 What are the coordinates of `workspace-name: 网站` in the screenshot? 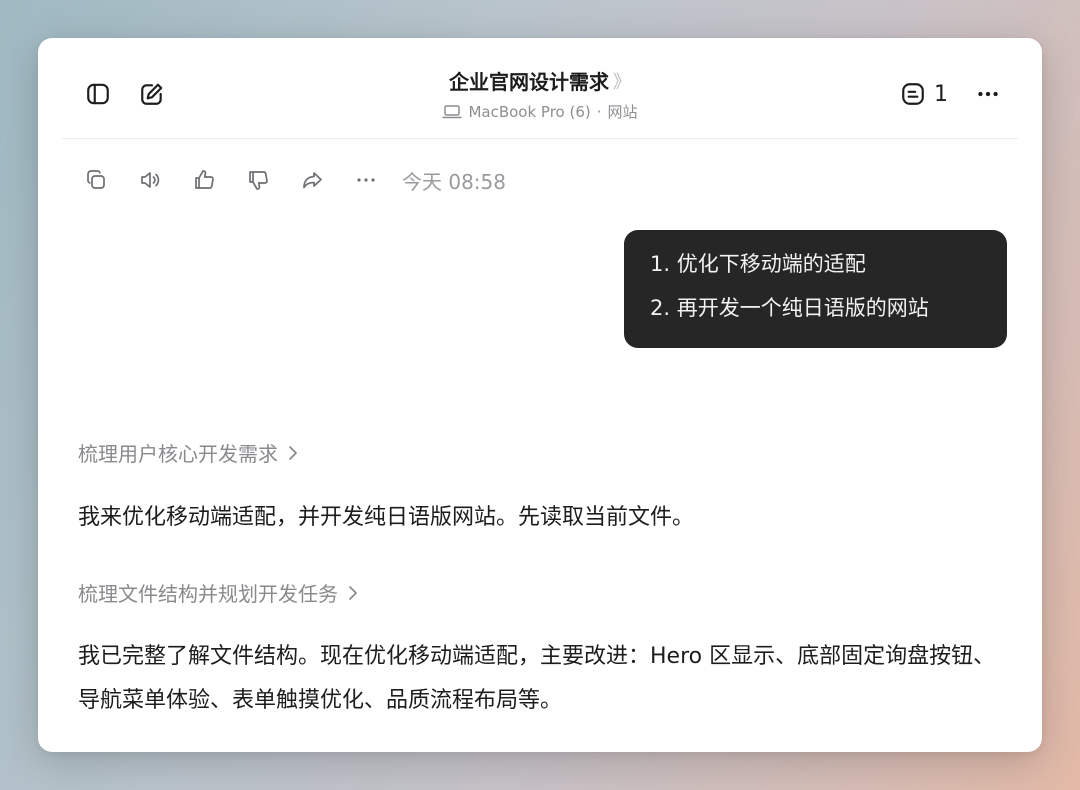 It's located at (622, 112).